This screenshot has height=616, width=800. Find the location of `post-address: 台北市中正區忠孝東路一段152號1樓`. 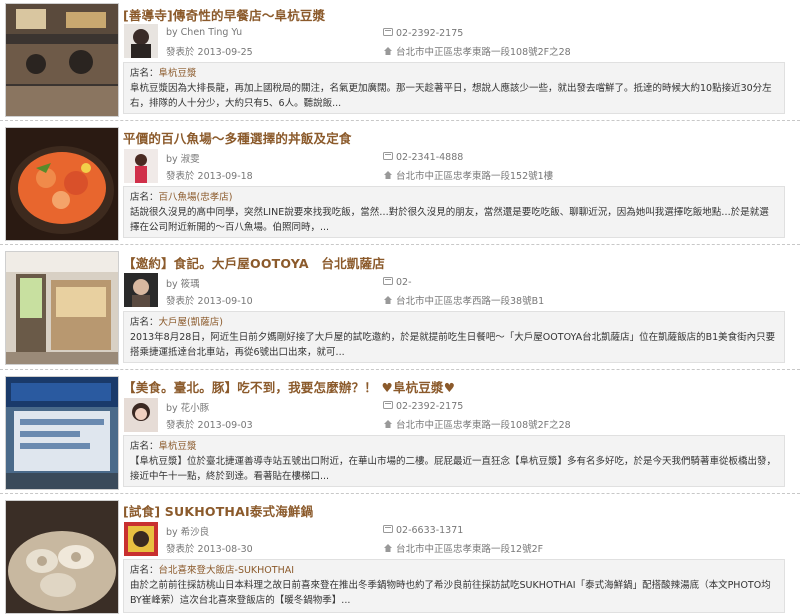

post-address: 台北市中正區忠孝東路一段152號1樓 is located at coordinates (468, 175).